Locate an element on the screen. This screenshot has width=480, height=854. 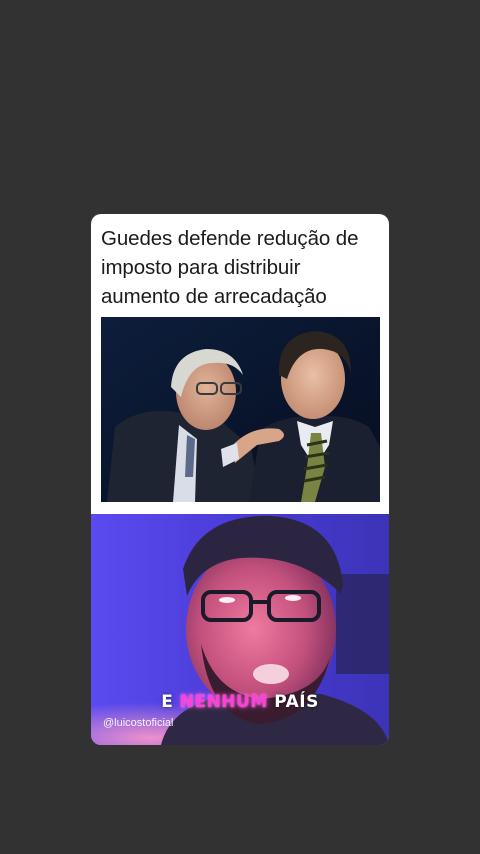
video-caption: E NENHUM PAÍS is located at coordinates (240, 702).